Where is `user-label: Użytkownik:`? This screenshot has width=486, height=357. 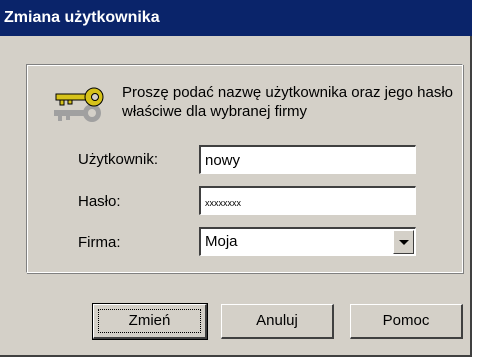
user-label: Użytkownik: is located at coordinates (118, 159).